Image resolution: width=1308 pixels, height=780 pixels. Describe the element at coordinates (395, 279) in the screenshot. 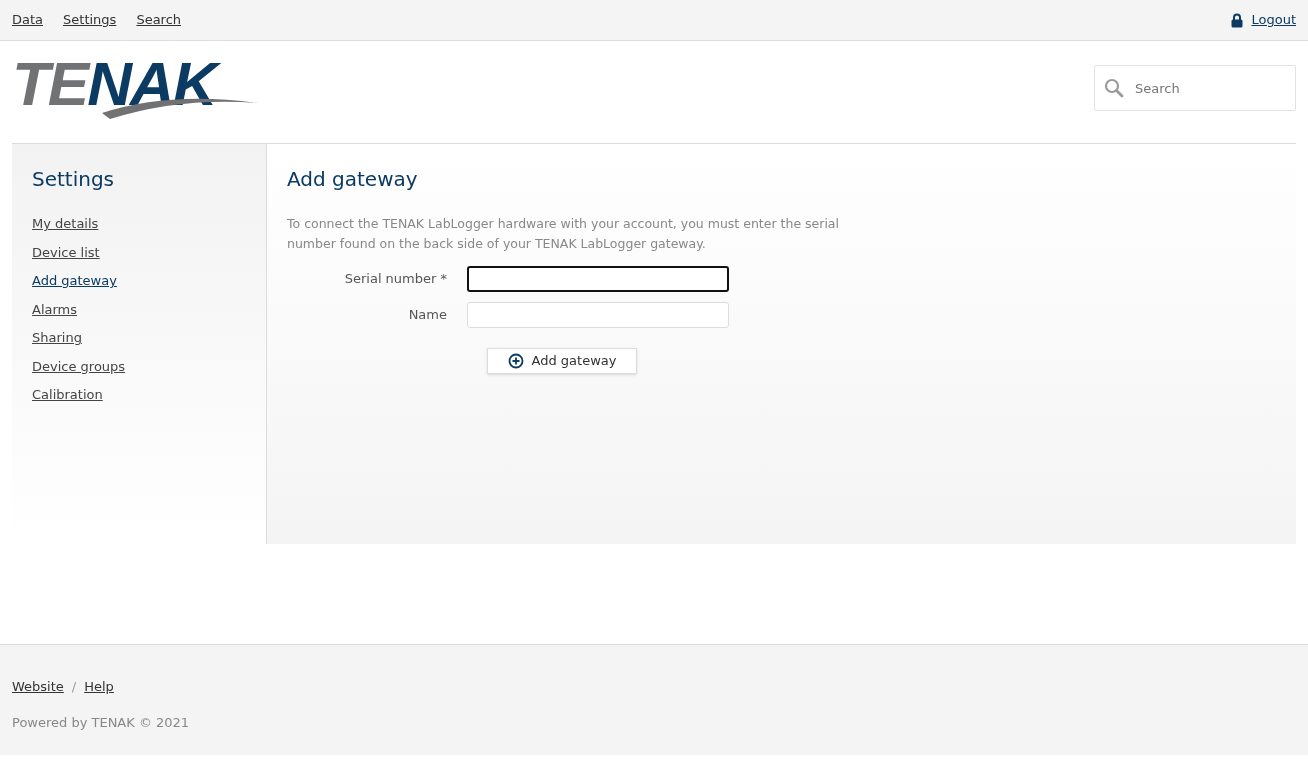

I see `field-label: Serial number *` at that location.